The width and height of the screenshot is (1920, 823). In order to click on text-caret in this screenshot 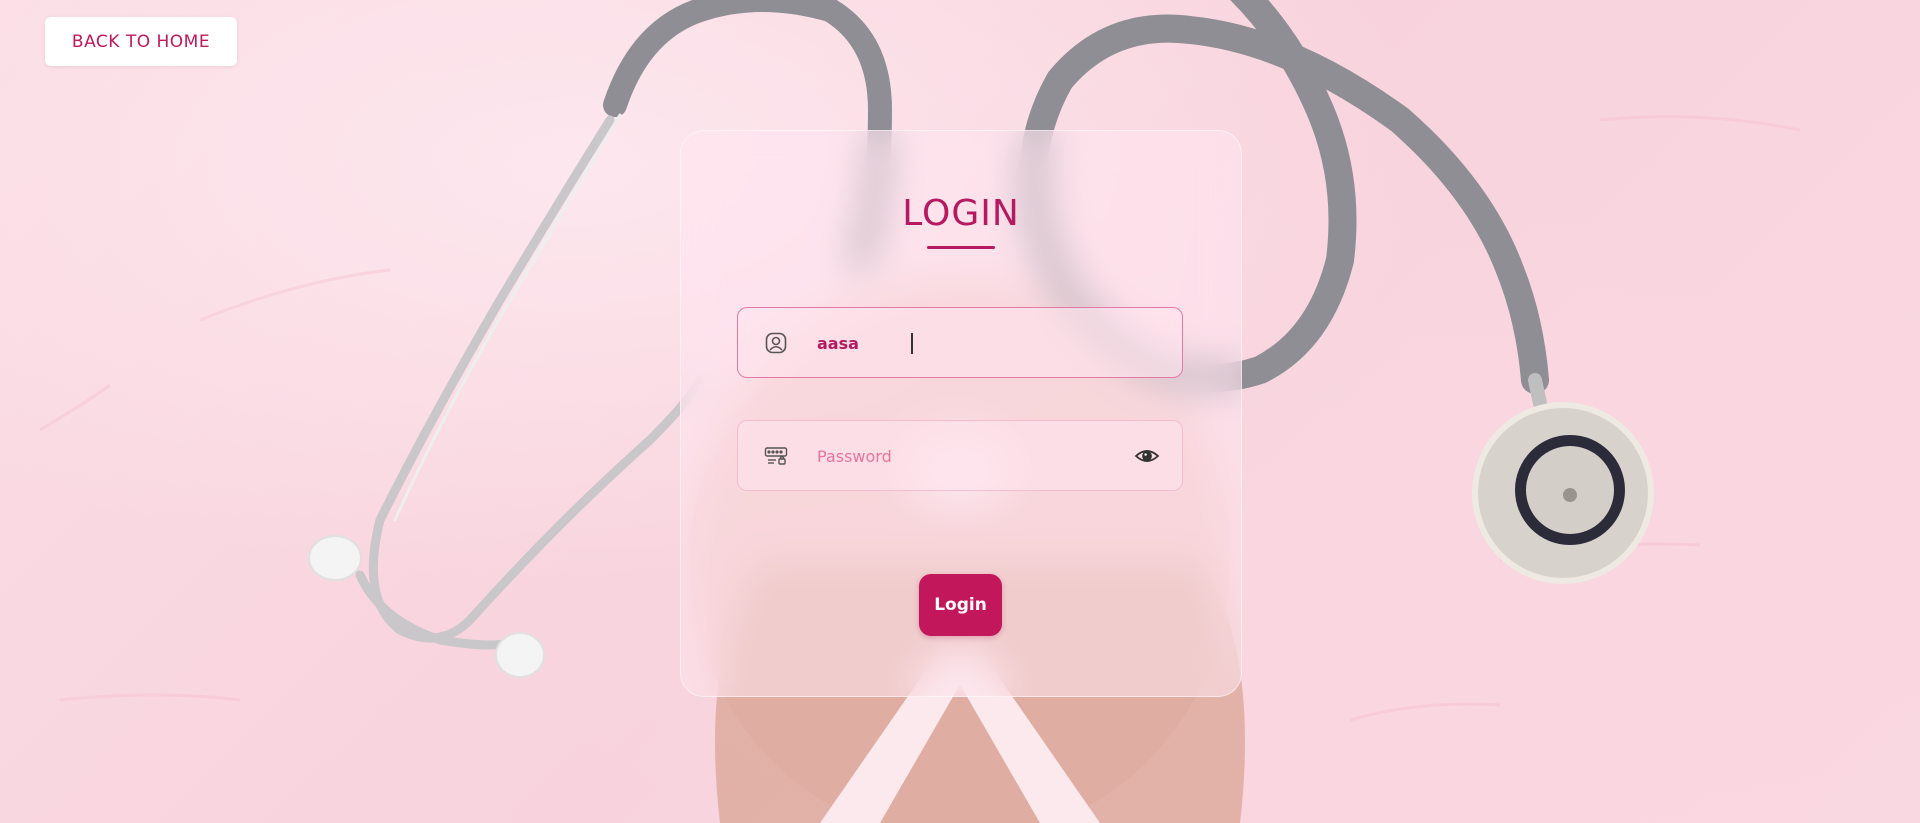, I will do `click(912, 343)`.